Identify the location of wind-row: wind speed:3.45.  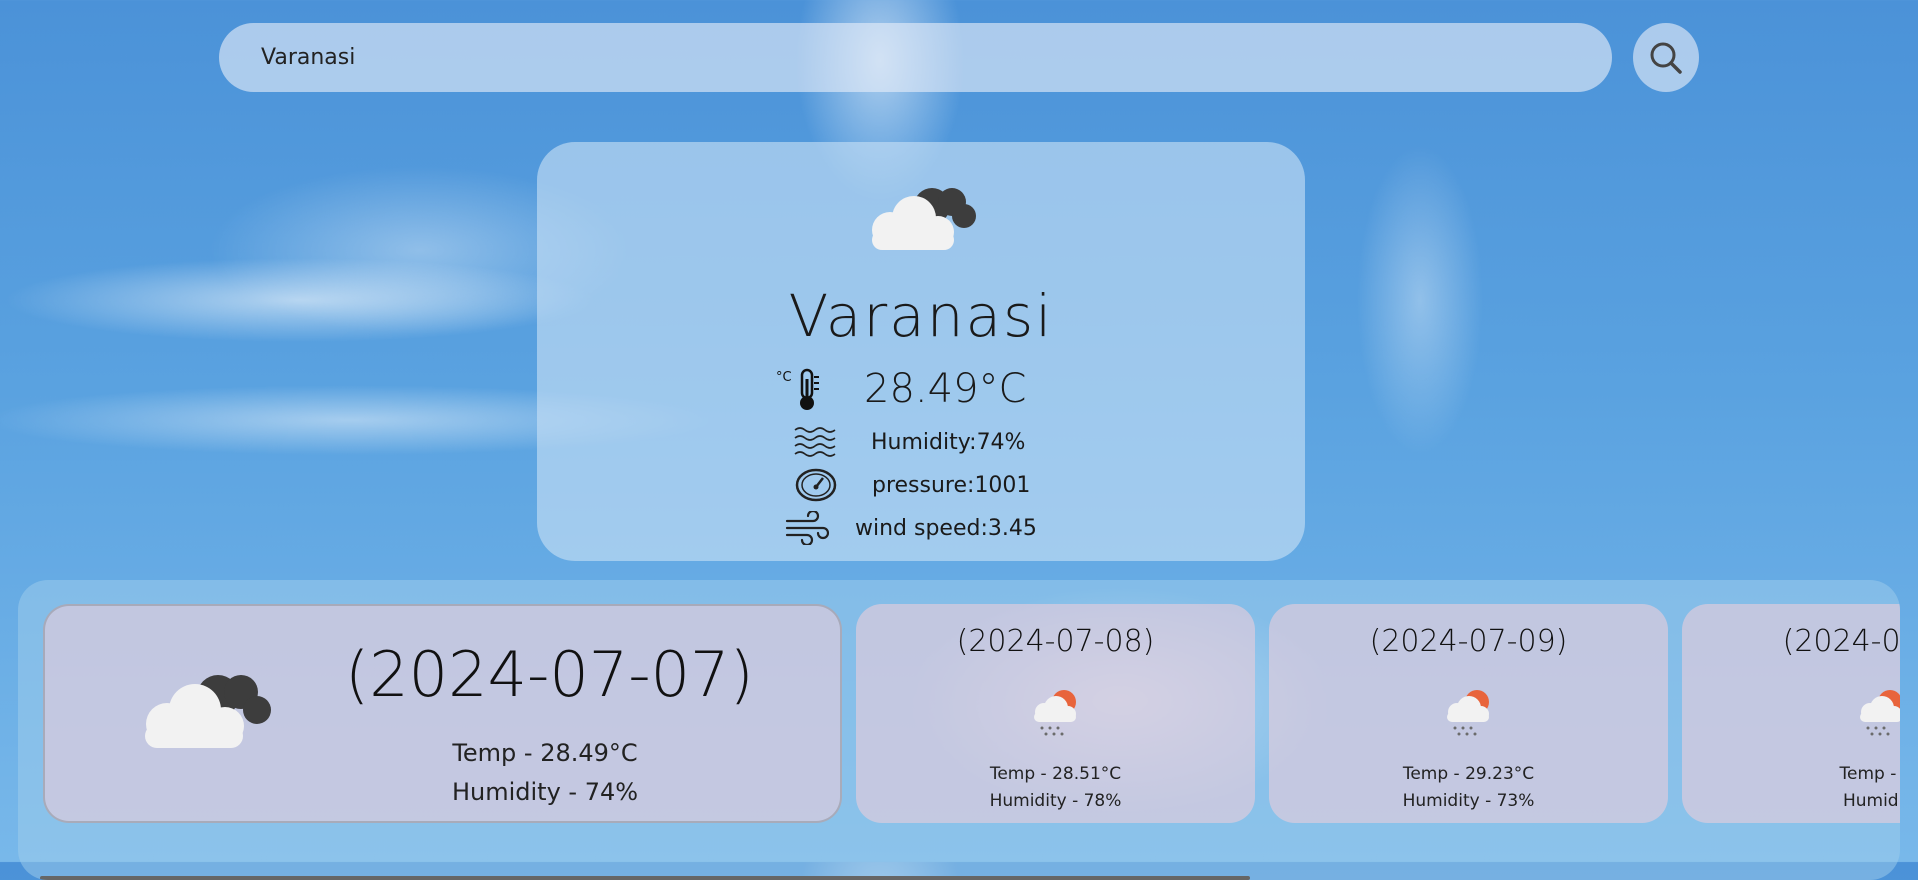
(911, 528).